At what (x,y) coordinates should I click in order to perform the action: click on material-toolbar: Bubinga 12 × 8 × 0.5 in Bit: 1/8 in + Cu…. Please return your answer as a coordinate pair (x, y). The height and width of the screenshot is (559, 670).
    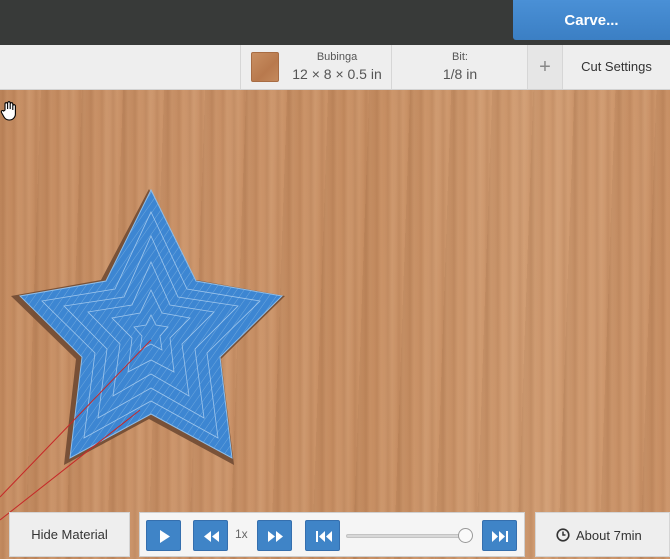
    Looking at the image, I should click on (335, 67).